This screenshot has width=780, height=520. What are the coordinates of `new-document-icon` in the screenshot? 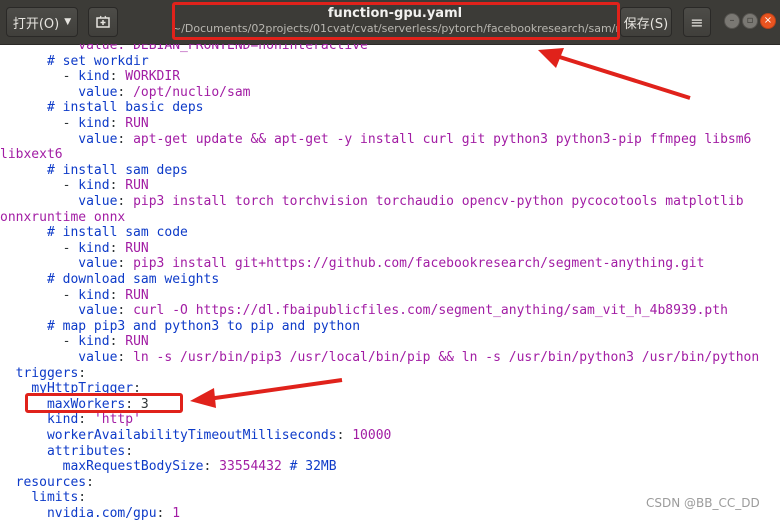 It's located at (103, 21).